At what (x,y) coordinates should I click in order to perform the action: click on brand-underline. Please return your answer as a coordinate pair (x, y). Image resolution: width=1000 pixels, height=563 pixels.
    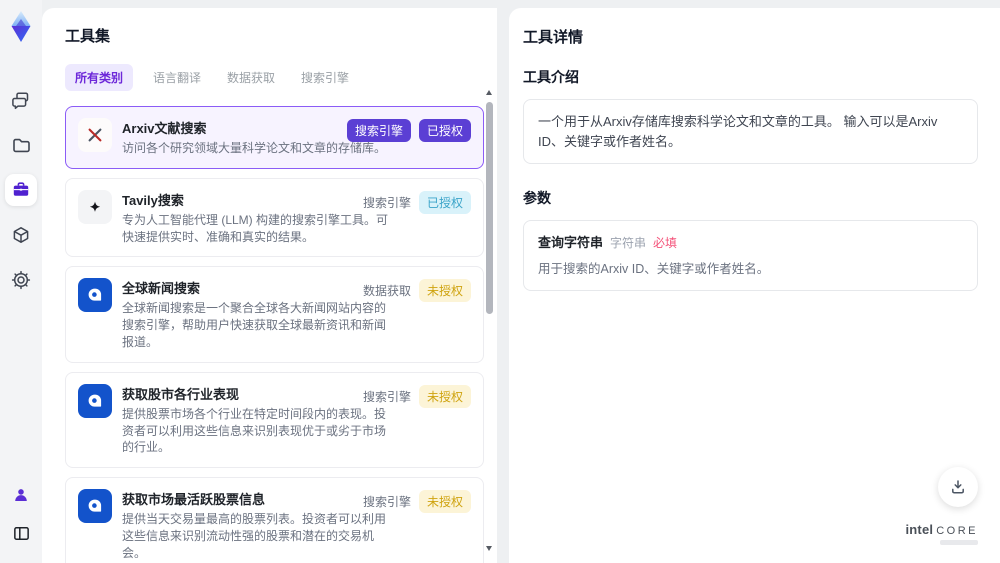
    Looking at the image, I should click on (959, 542).